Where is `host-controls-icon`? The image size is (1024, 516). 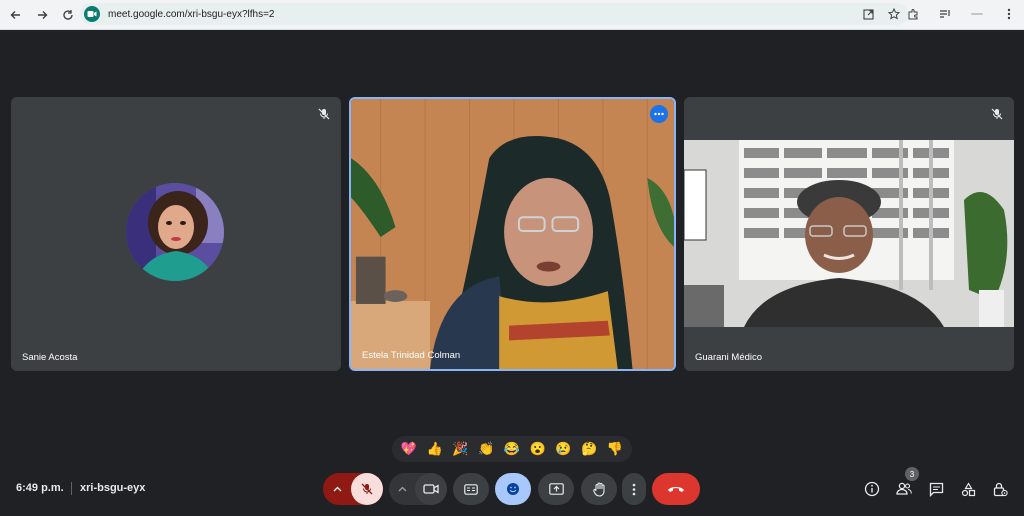 host-controls-icon is located at coordinates (1000, 489).